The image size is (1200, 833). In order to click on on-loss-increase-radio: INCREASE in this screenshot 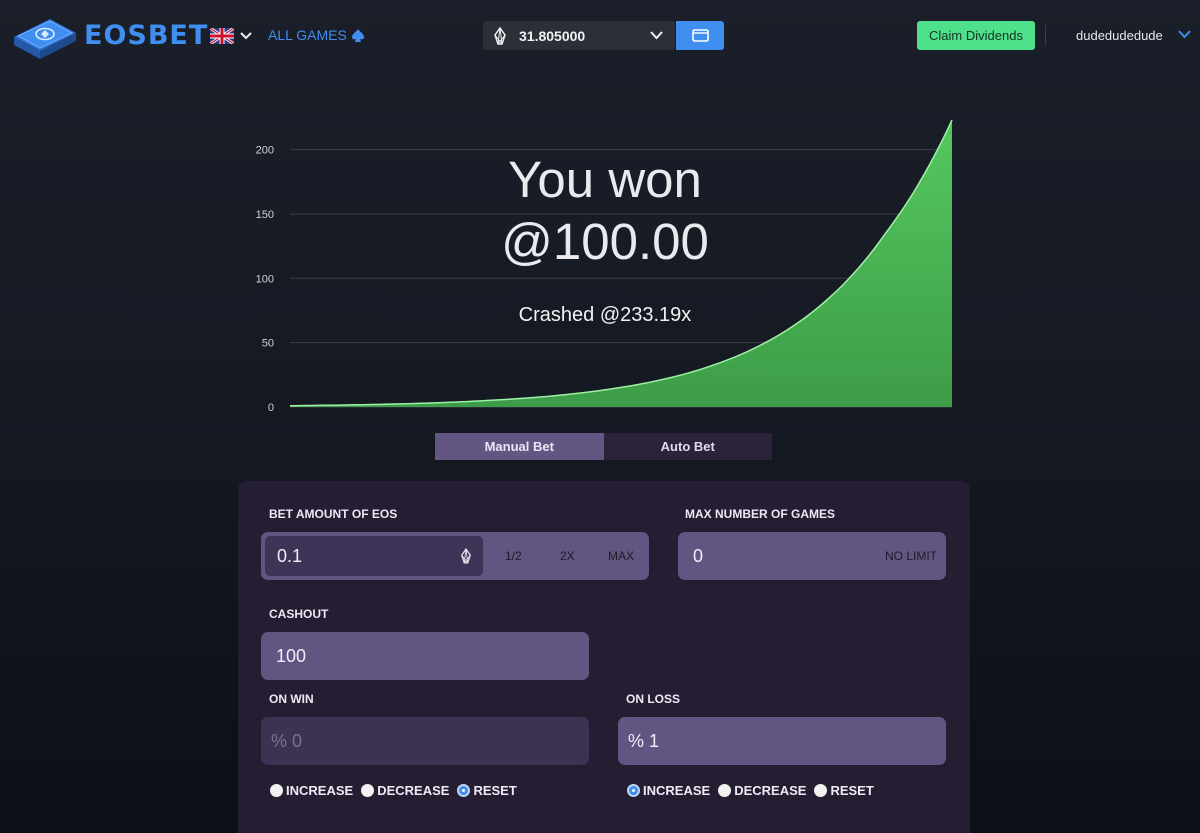, I will do `click(668, 790)`.